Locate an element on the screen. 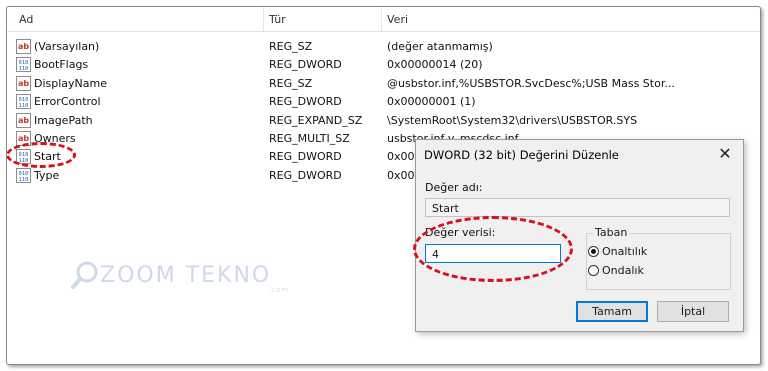 The width and height of the screenshot is (768, 371). row-name: Type is located at coordinates (47, 175).